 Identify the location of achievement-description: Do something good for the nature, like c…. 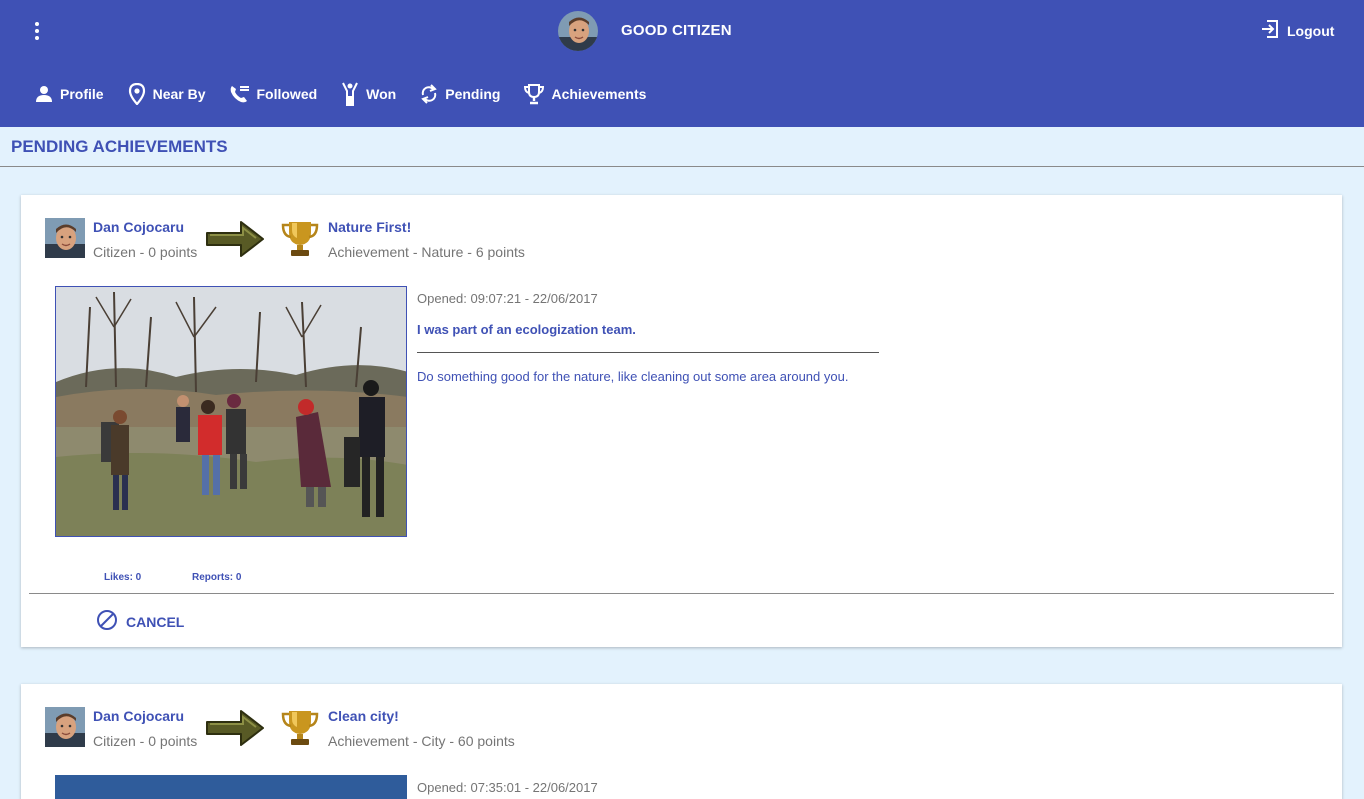
(633, 376).